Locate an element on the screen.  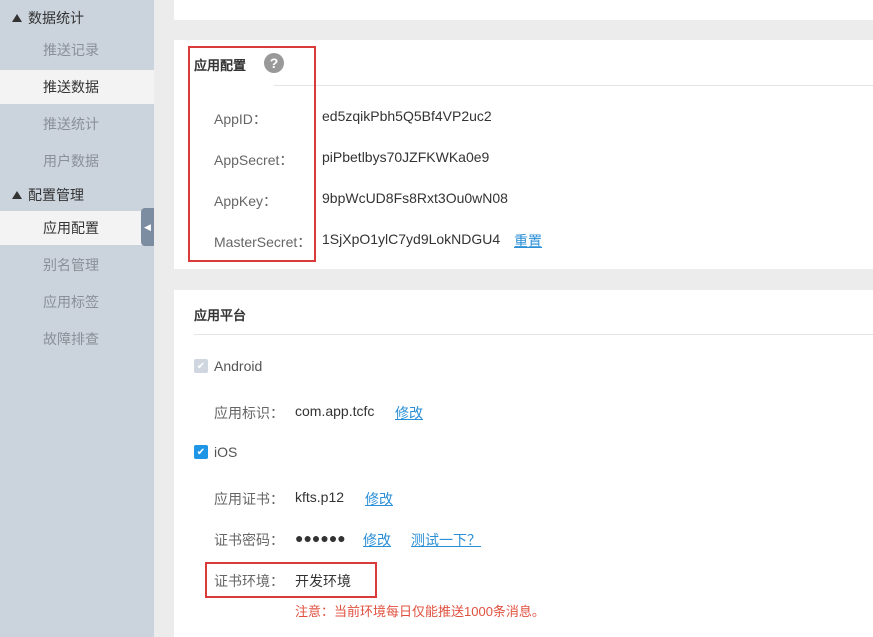
panel-title: 应用平台 is located at coordinates (220, 315).